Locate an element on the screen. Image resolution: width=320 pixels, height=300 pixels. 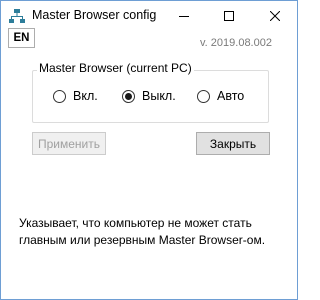
window-title: Master Browser config is located at coordinates (94, 15).